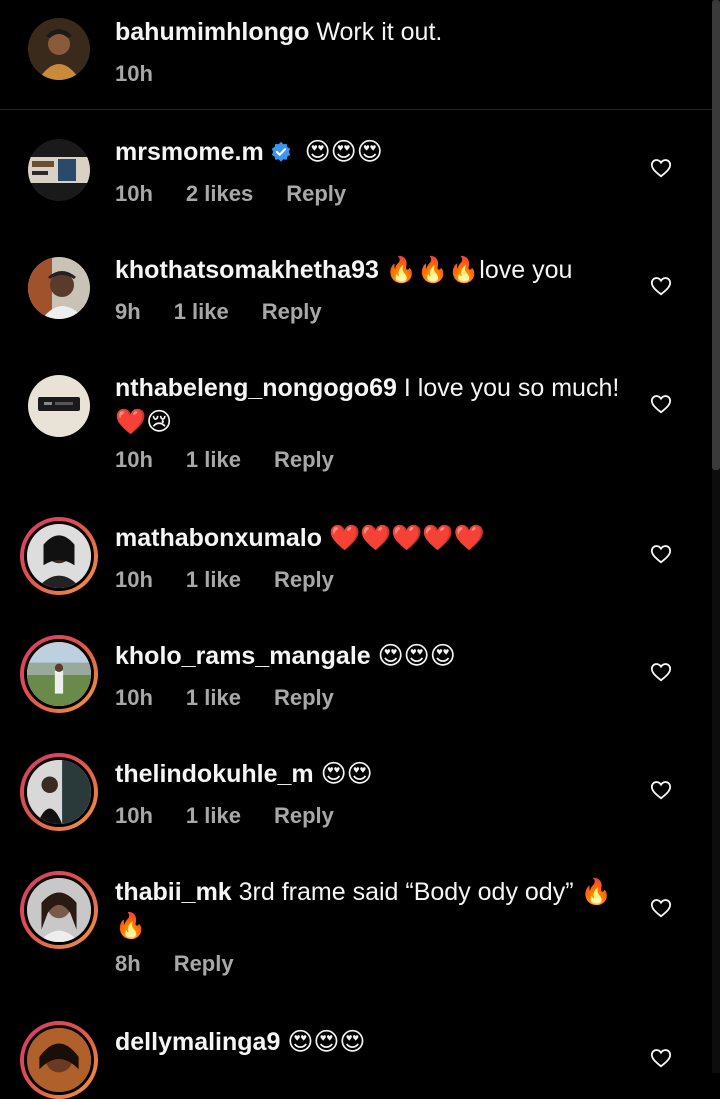  Describe the element at coordinates (173, 892) in the screenshot. I see `username: thabii_mk` at that location.